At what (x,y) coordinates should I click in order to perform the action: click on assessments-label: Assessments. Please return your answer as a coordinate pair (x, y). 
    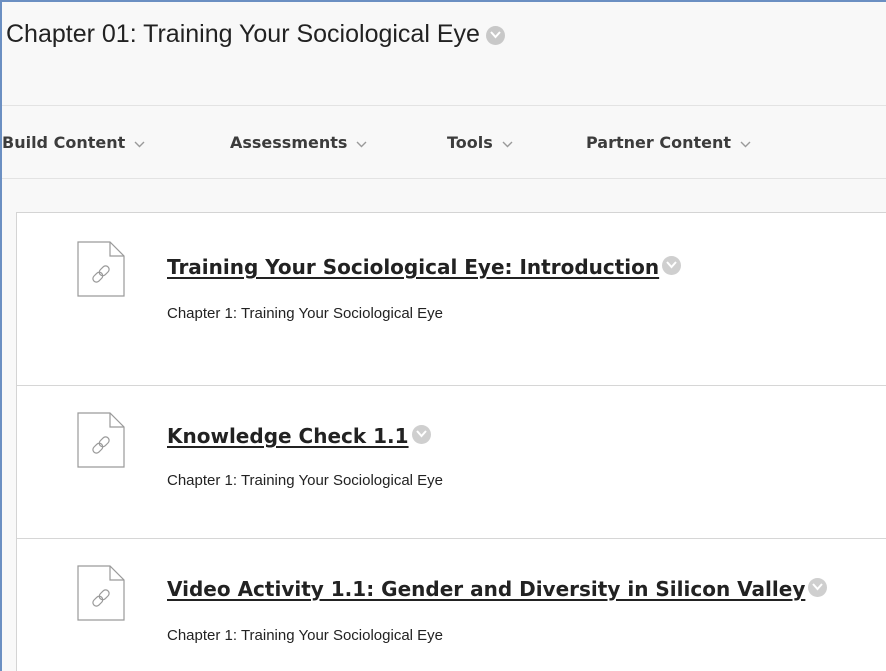
    Looking at the image, I should click on (289, 142).